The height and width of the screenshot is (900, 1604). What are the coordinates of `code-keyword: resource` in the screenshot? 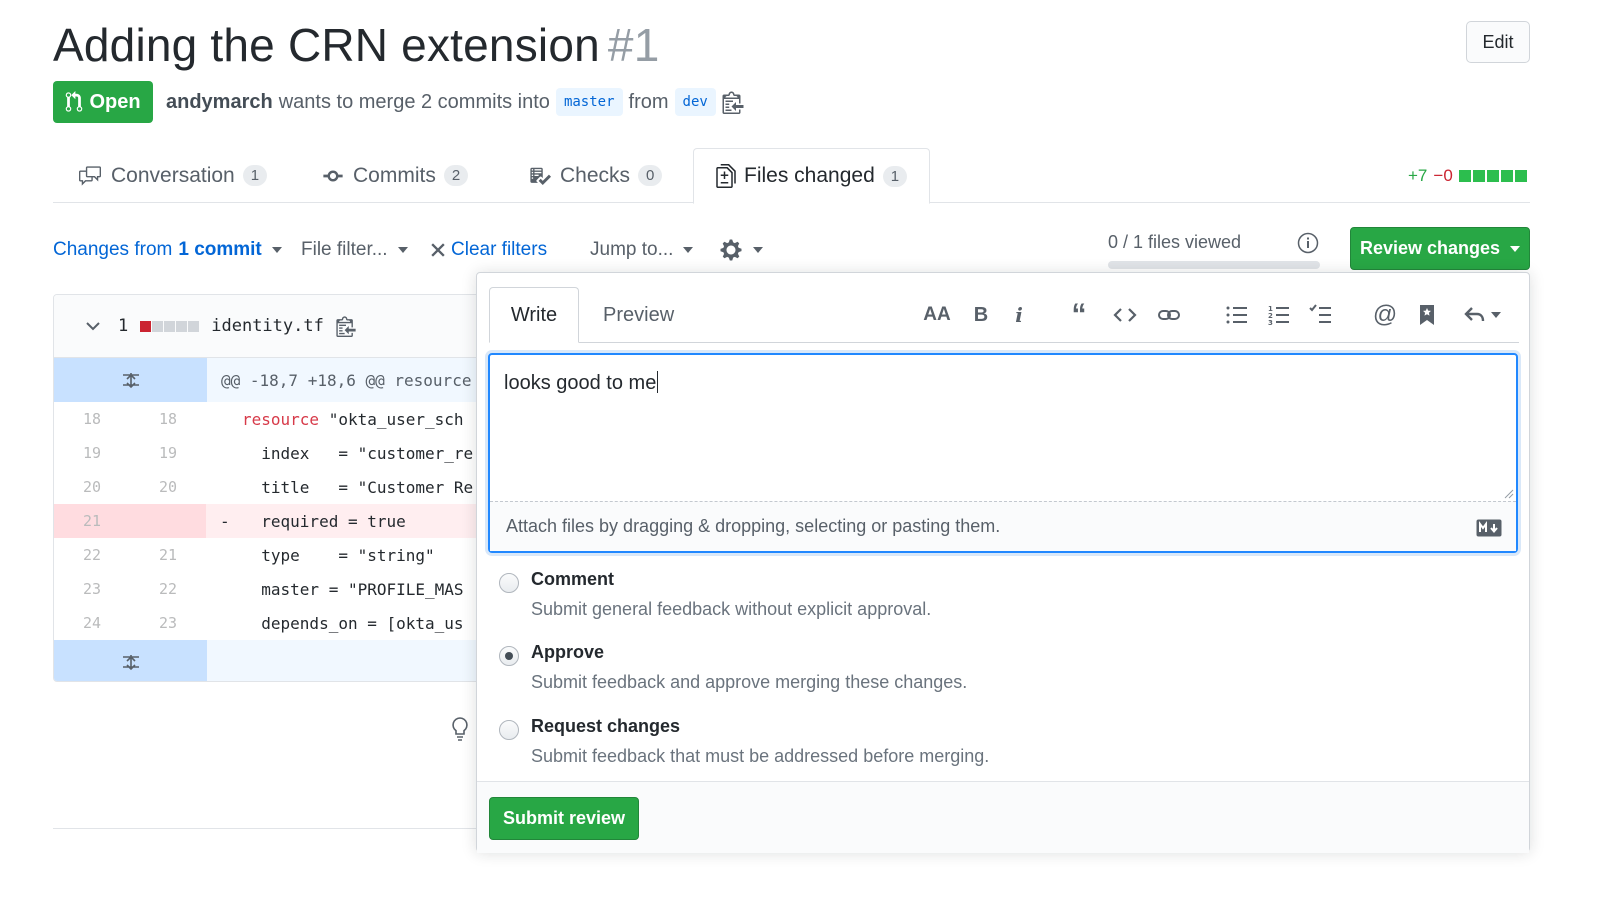 It's located at (281, 419).